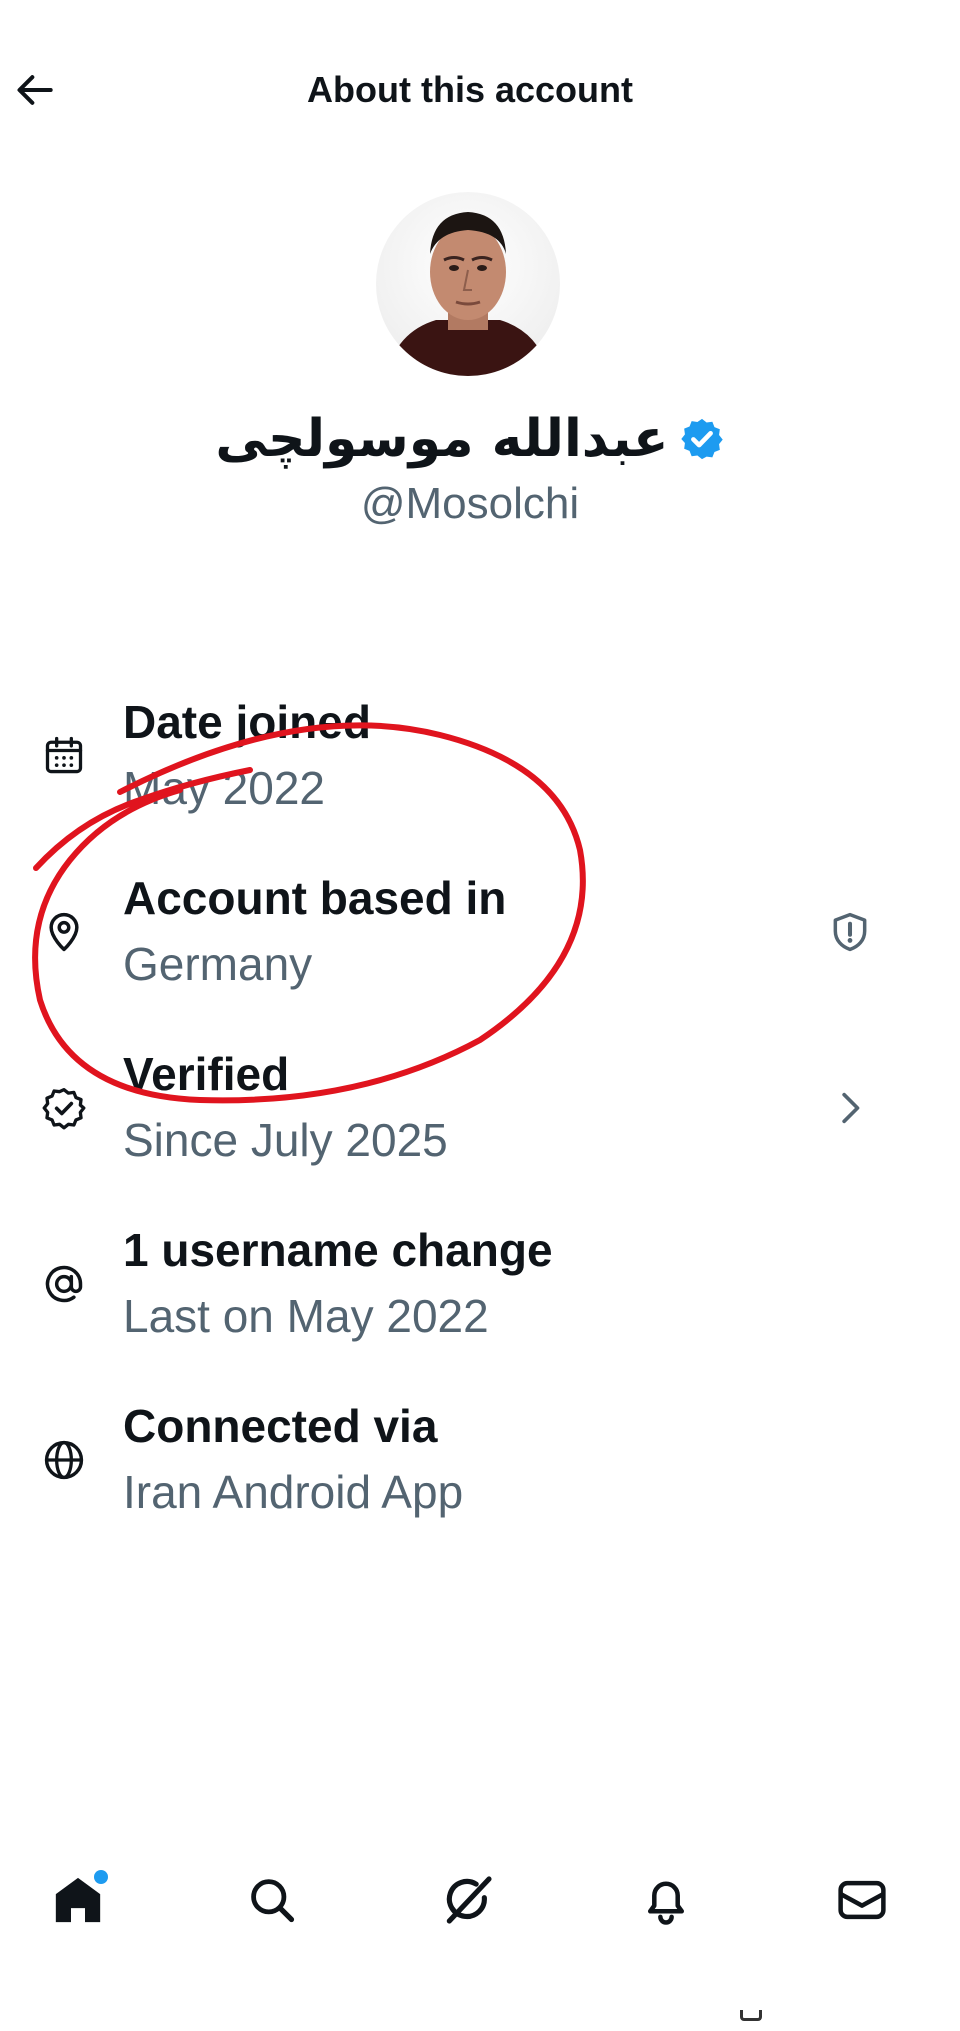 The image size is (960, 2031). Describe the element at coordinates (64, 756) in the screenshot. I see `calendar-icon` at that location.